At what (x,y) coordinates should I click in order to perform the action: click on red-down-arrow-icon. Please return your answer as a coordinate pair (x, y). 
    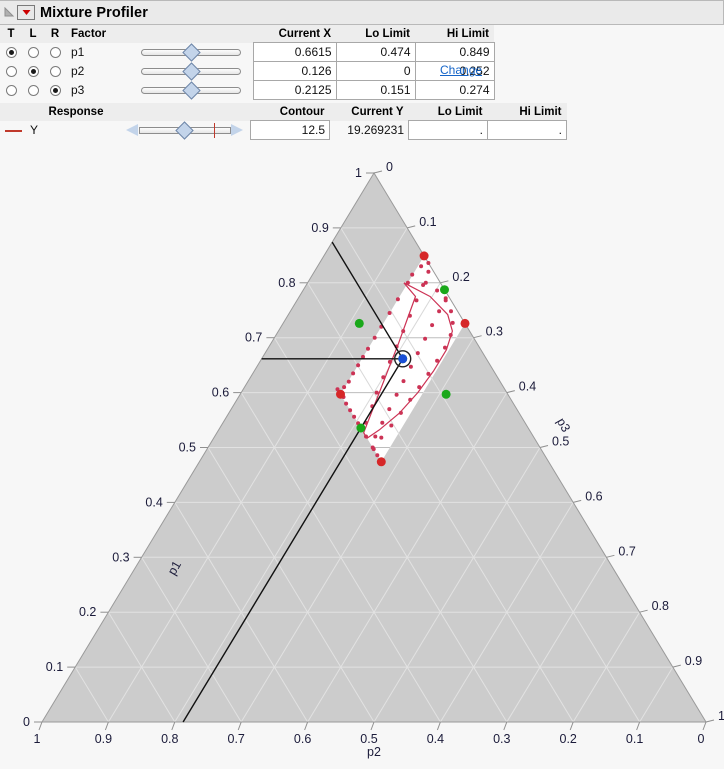
    Looking at the image, I should click on (26, 12).